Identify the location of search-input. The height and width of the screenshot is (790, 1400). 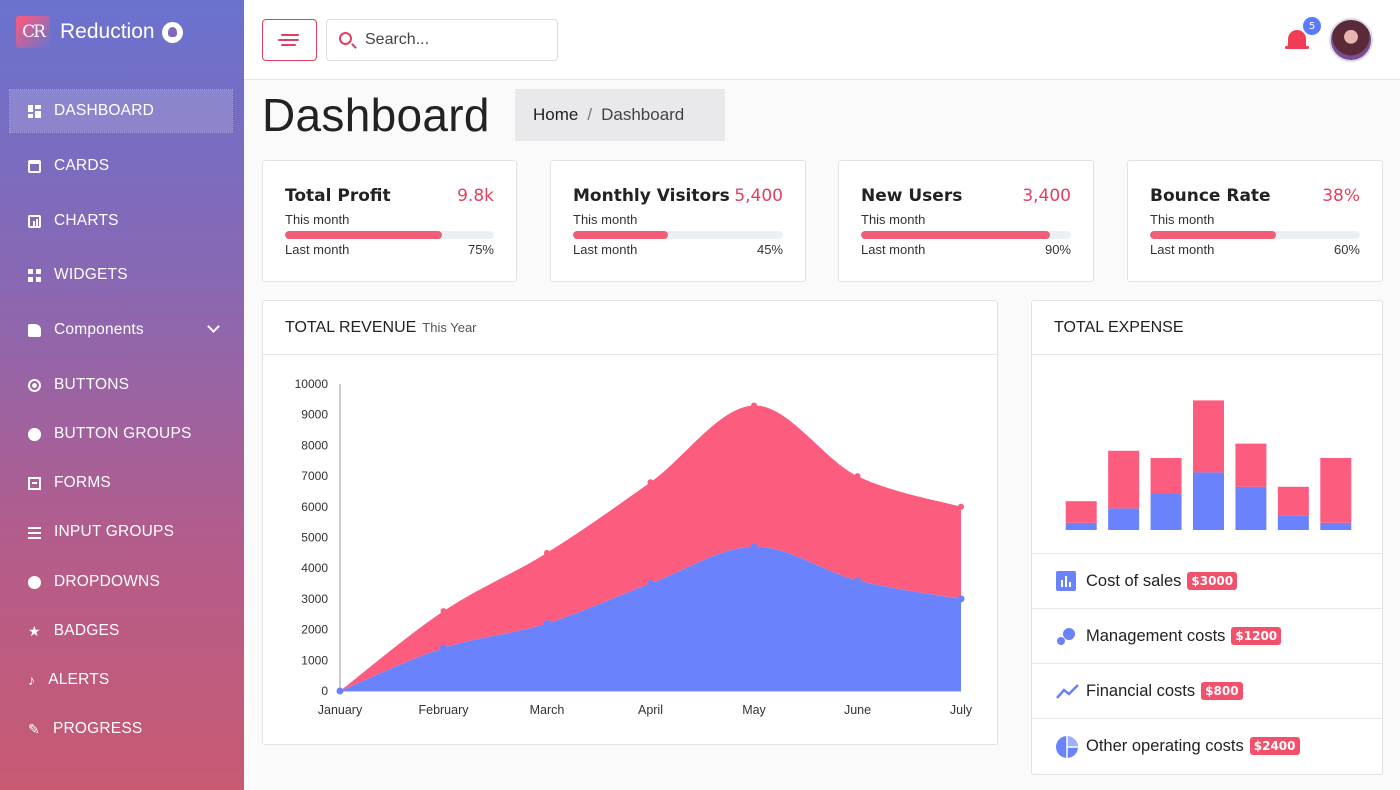
(455, 40).